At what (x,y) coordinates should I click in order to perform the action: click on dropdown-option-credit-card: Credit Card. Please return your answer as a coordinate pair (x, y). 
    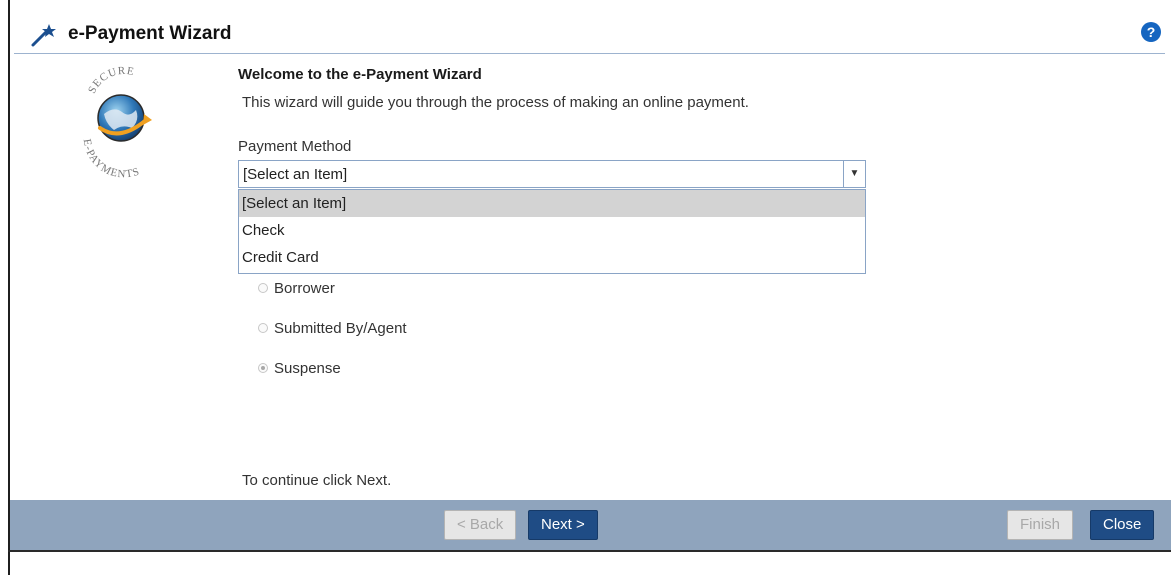
    Looking at the image, I should click on (552, 257).